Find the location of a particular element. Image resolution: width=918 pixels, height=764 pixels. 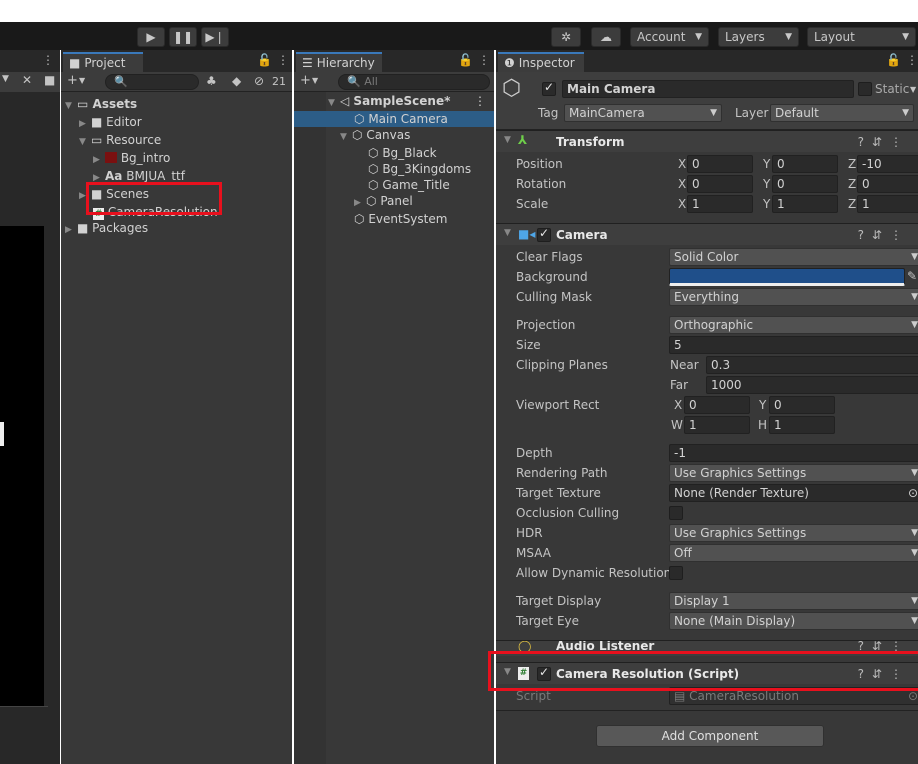

far-field: 1000 is located at coordinates (812, 385).